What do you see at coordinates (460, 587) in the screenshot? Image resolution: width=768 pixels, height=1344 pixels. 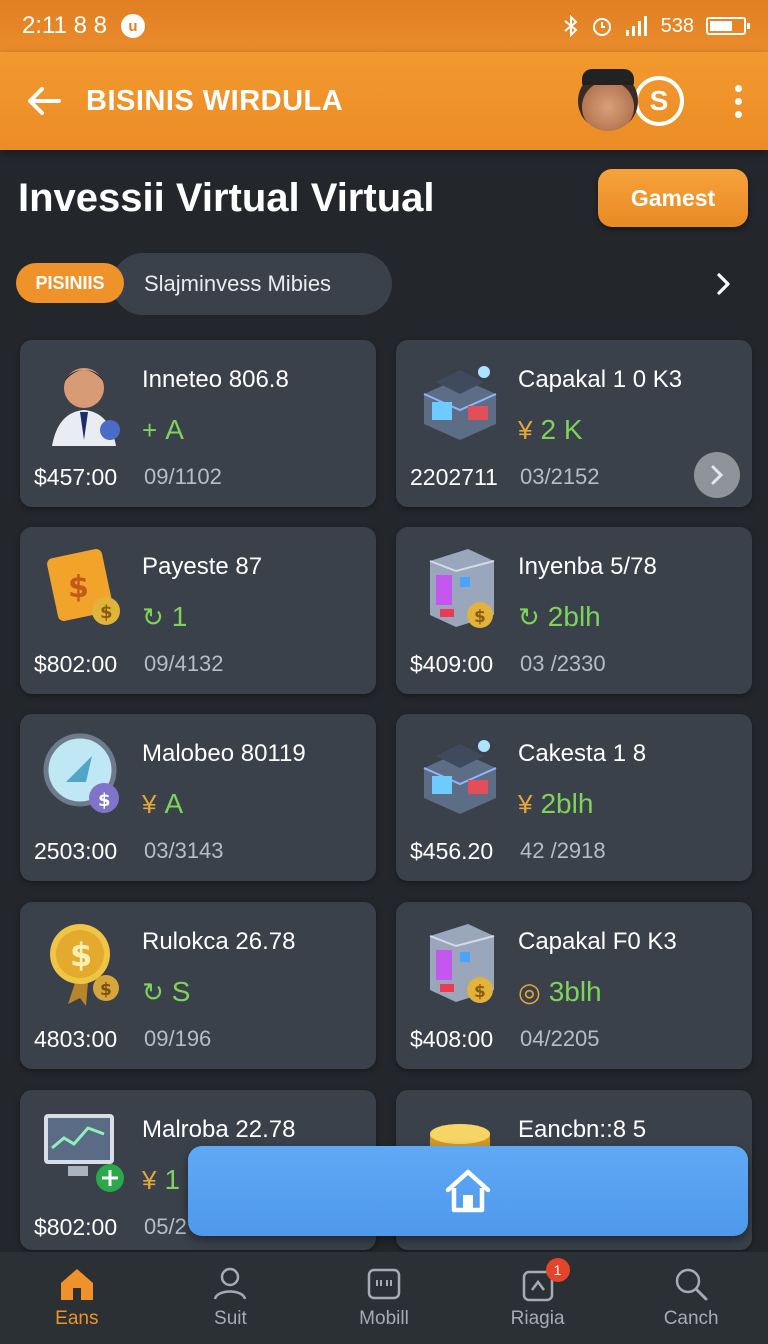 I see `vending-icon: $` at bounding box center [460, 587].